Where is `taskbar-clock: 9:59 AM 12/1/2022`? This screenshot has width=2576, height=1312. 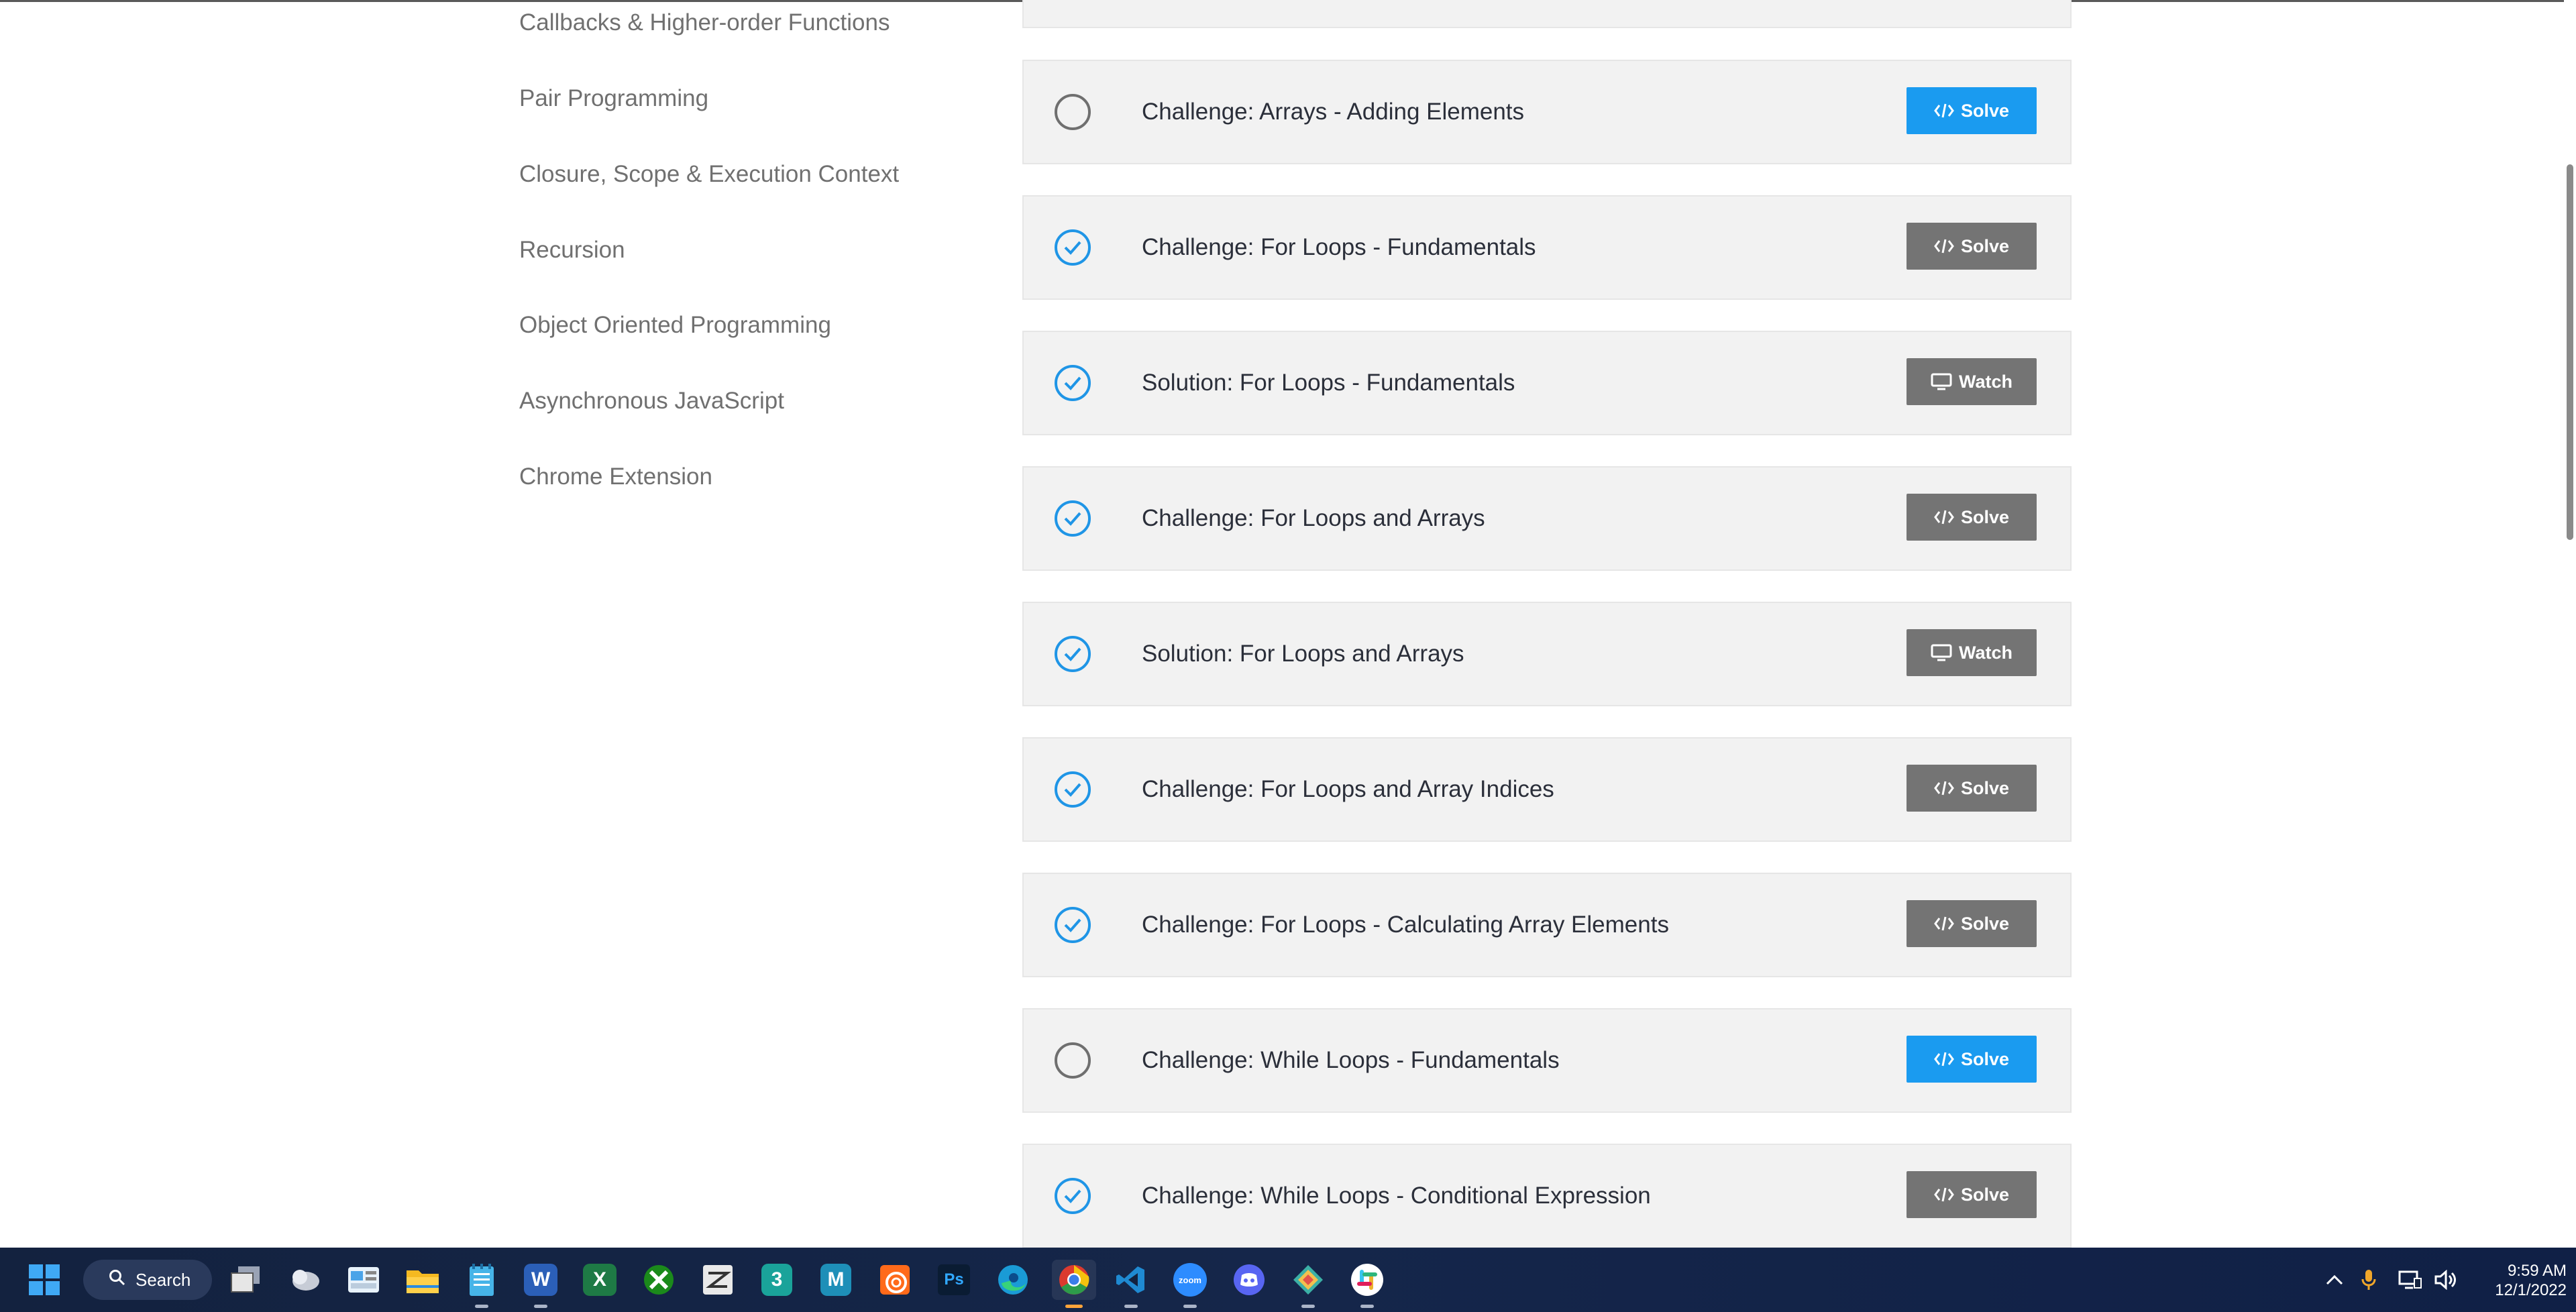 taskbar-clock: 9:59 AM 12/1/2022 is located at coordinates (2520, 1280).